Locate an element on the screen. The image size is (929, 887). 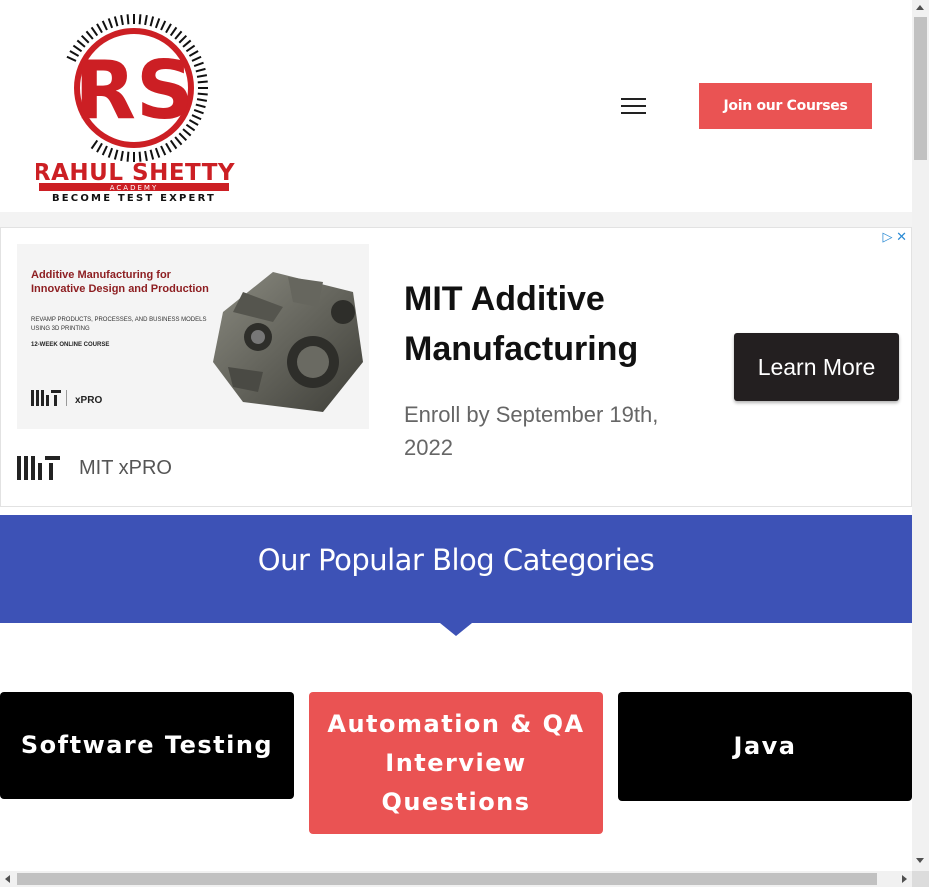
close-icon: ✕ is located at coordinates (901, 236).